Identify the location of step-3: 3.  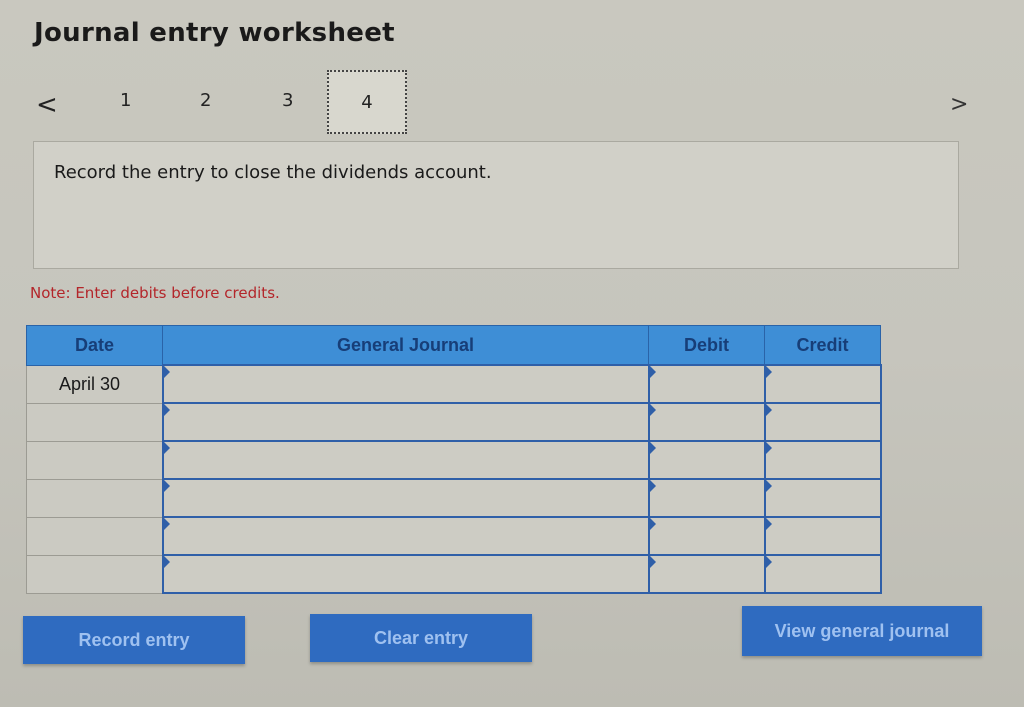
(287, 100).